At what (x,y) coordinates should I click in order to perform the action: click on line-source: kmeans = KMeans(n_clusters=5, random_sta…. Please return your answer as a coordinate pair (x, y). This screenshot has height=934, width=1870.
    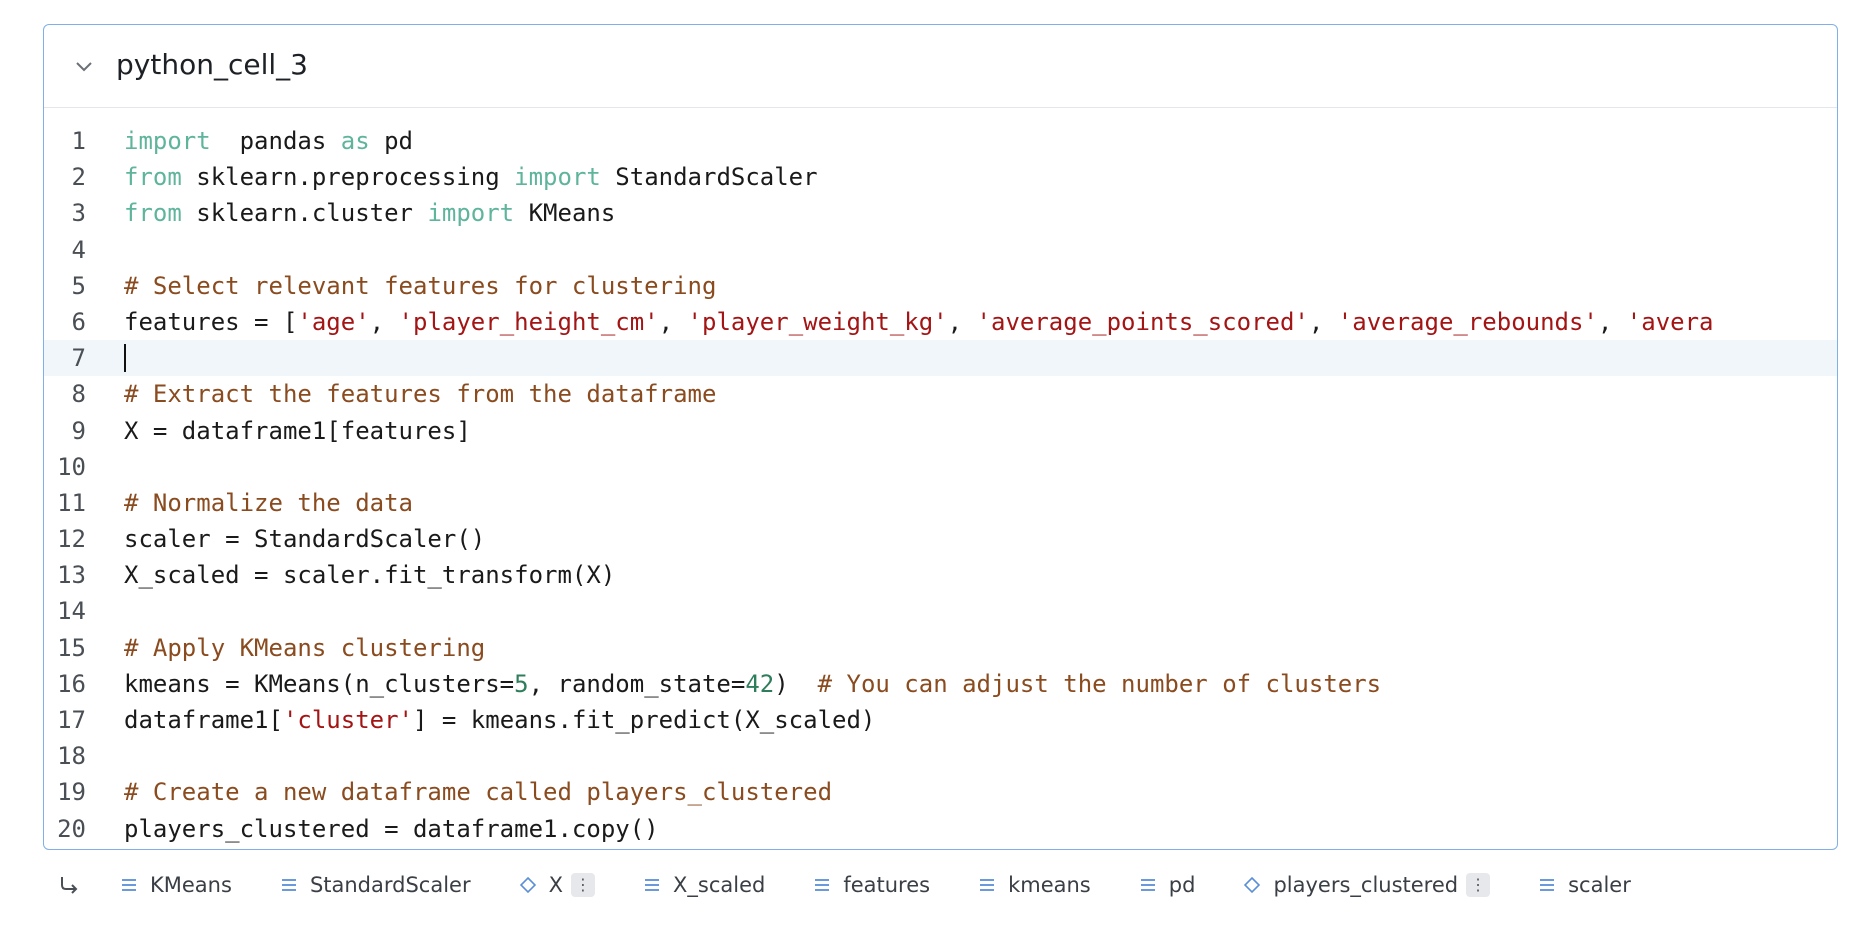
    Looking at the image, I should click on (752, 684).